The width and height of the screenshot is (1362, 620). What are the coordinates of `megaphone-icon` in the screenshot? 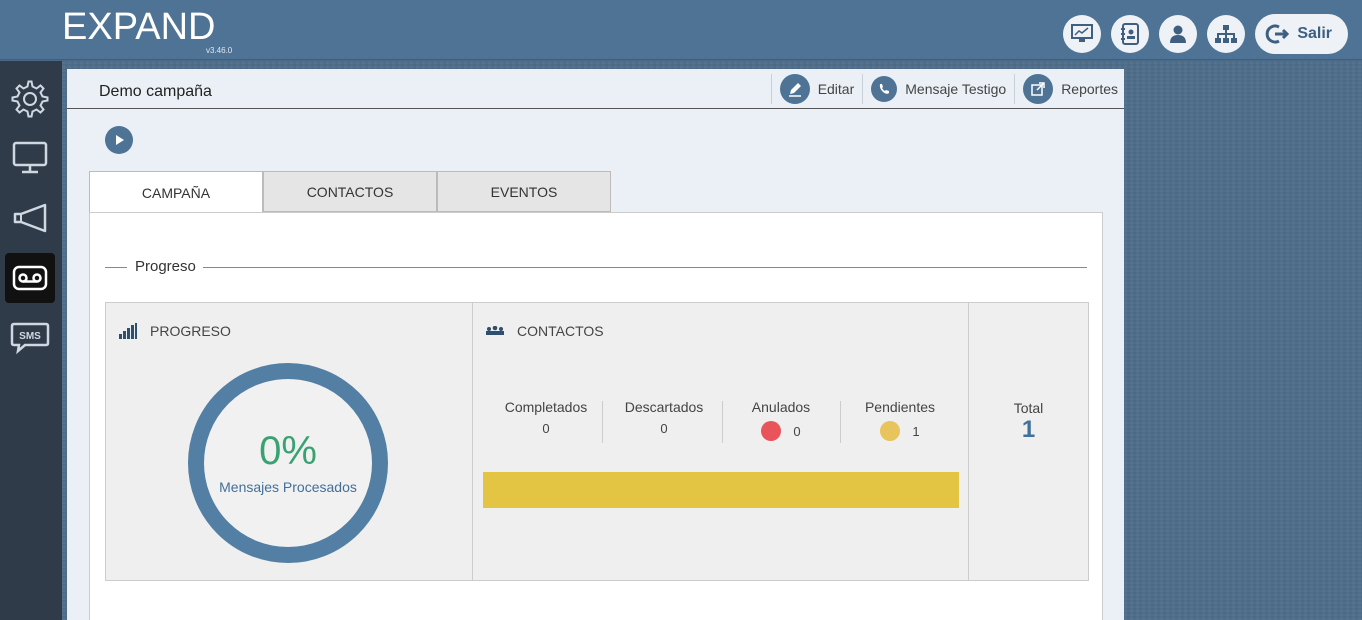 It's located at (30, 218).